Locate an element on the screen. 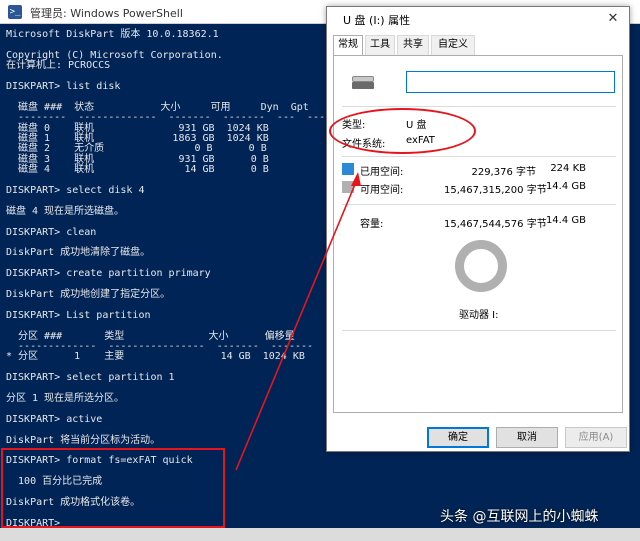 This screenshot has height=541, width=640. highlight-box is located at coordinates (113, 488).